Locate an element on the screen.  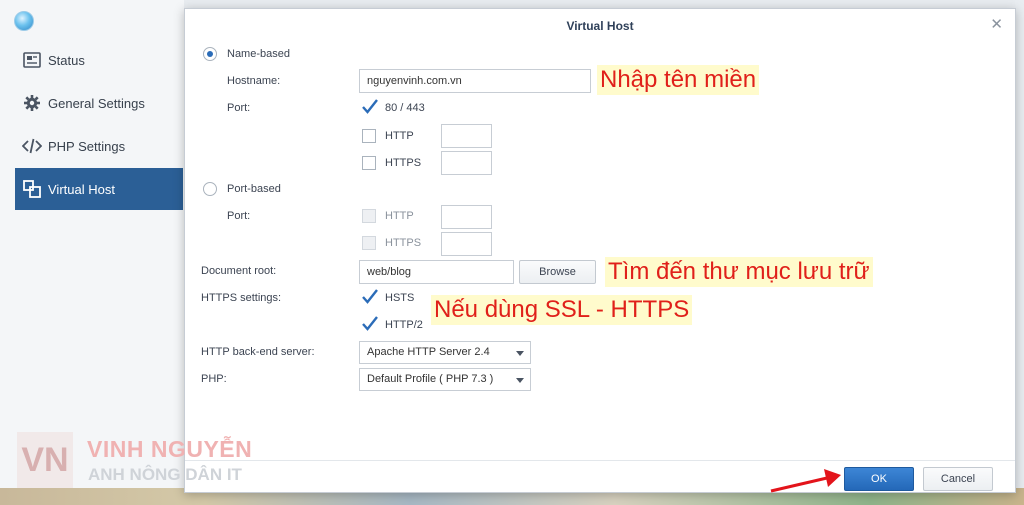
hostname-input: nguyenvinh.com.vn is located at coordinates (475, 81).